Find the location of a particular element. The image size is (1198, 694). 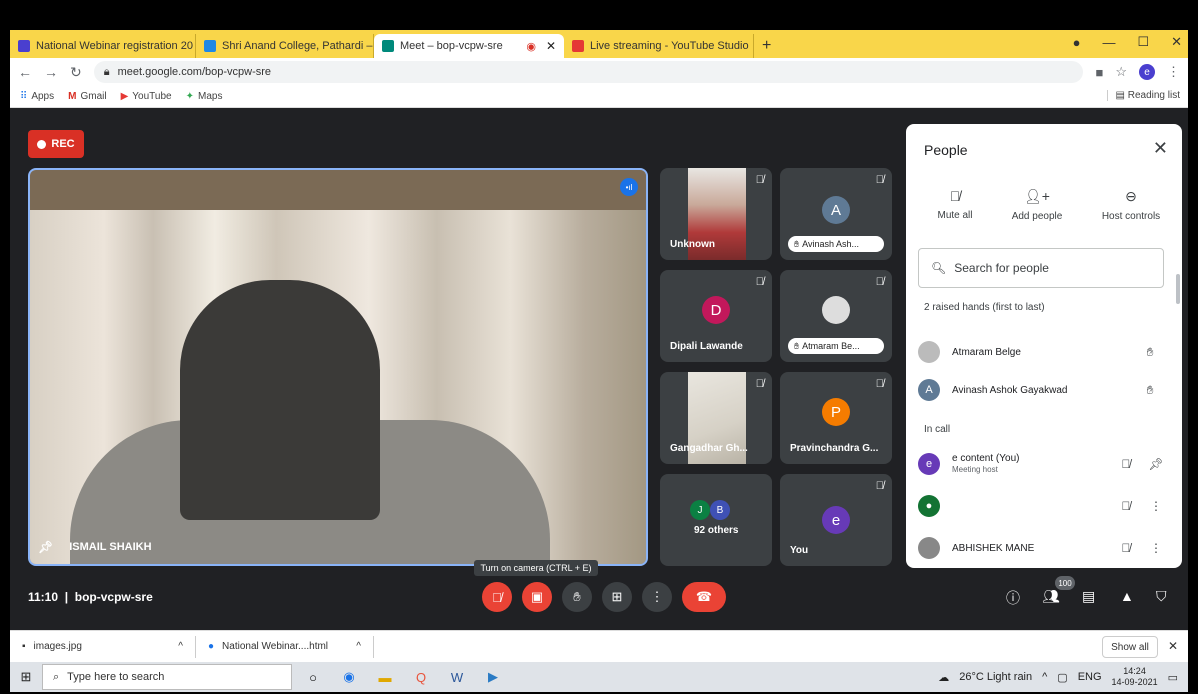

avatar: D is located at coordinates (716, 310).